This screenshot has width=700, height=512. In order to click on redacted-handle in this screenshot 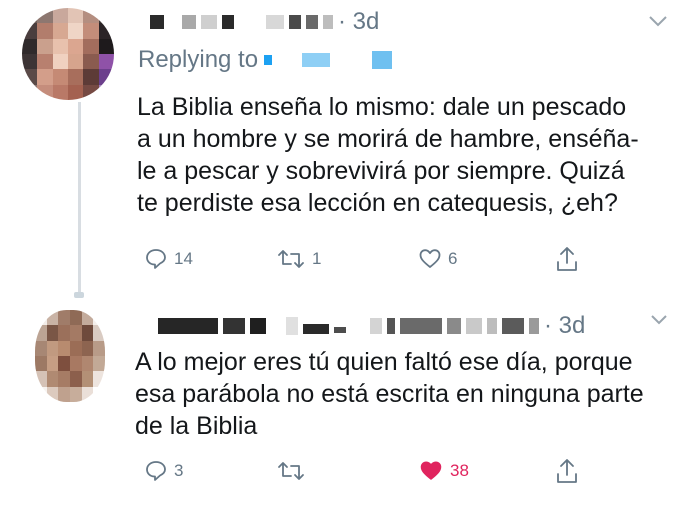, I will do `click(268, 60)`.